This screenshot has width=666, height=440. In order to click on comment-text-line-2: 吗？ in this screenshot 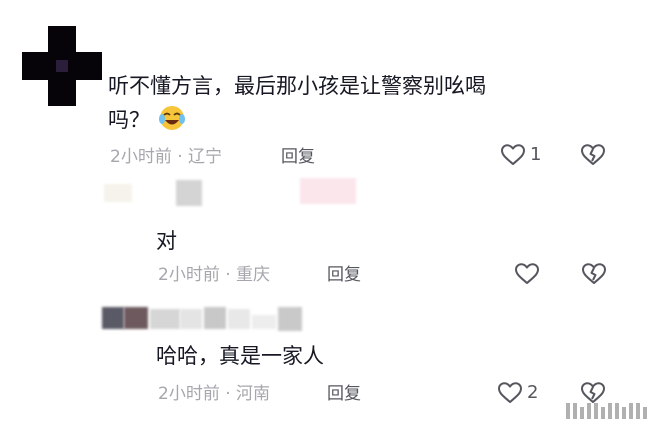, I will do `click(147, 122)`.